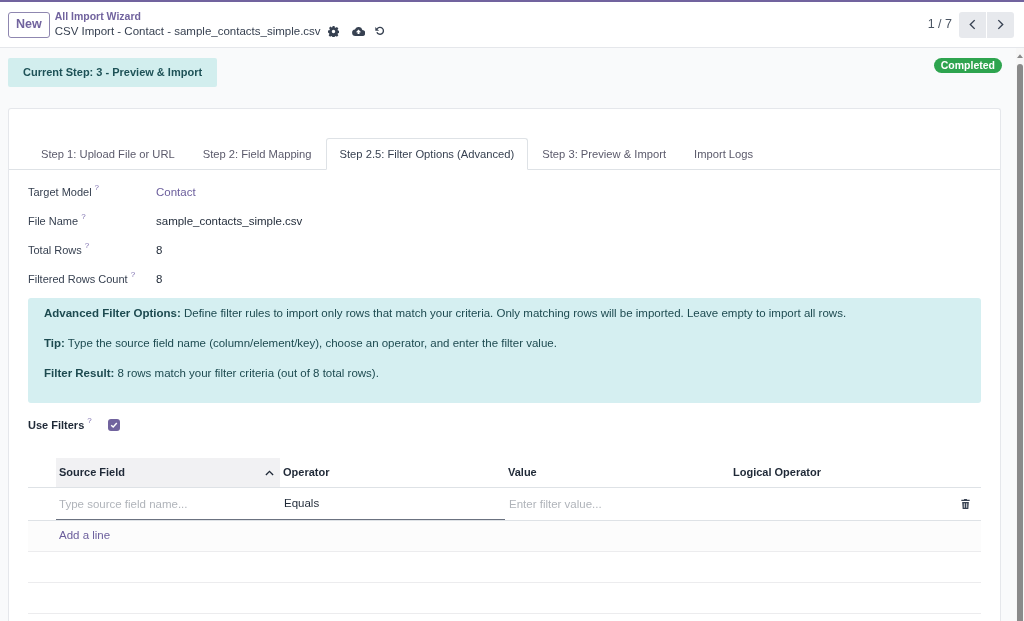 The height and width of the screenshot is (621, 1024). Describe the element at coordinates (1020, 342) in the screenshot. I see `scrollbar-thumb` at that location.